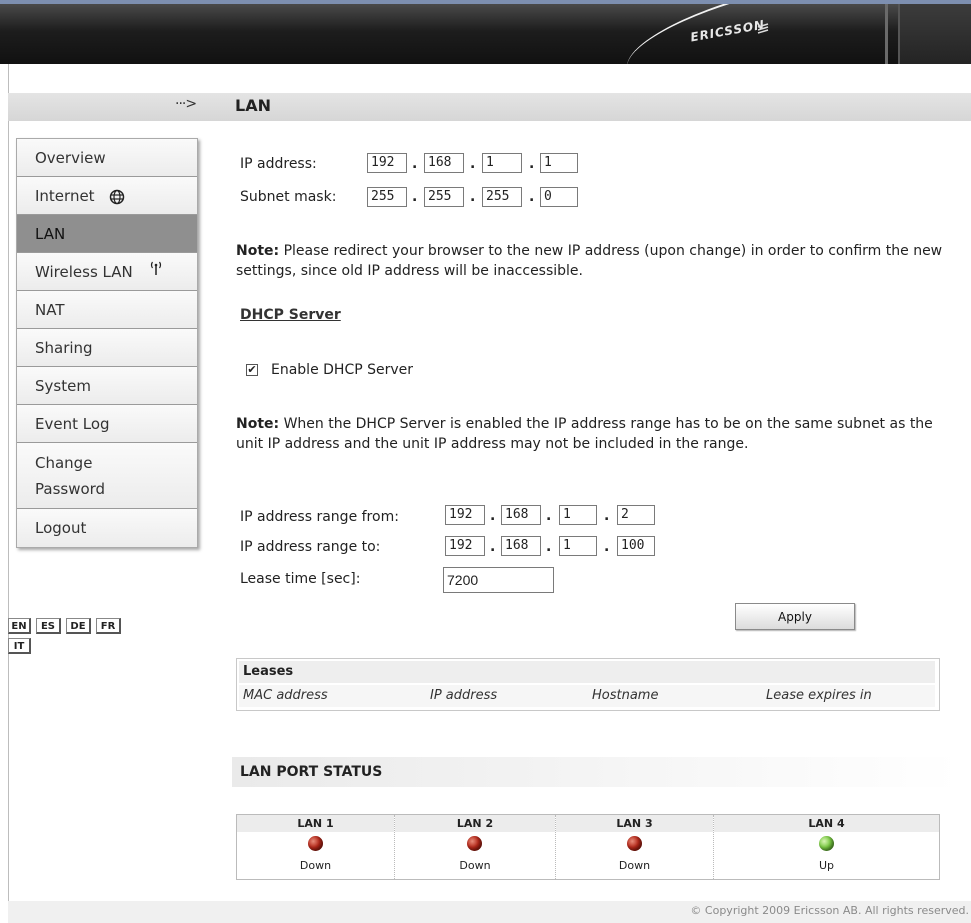 Image resolution: width=971 pixels, height=923 pixels. What do you see at coordinates (819, 695) in the screenshot?
I see `leases-col-expires: Lease expires in` at bounding box center [819, 695].